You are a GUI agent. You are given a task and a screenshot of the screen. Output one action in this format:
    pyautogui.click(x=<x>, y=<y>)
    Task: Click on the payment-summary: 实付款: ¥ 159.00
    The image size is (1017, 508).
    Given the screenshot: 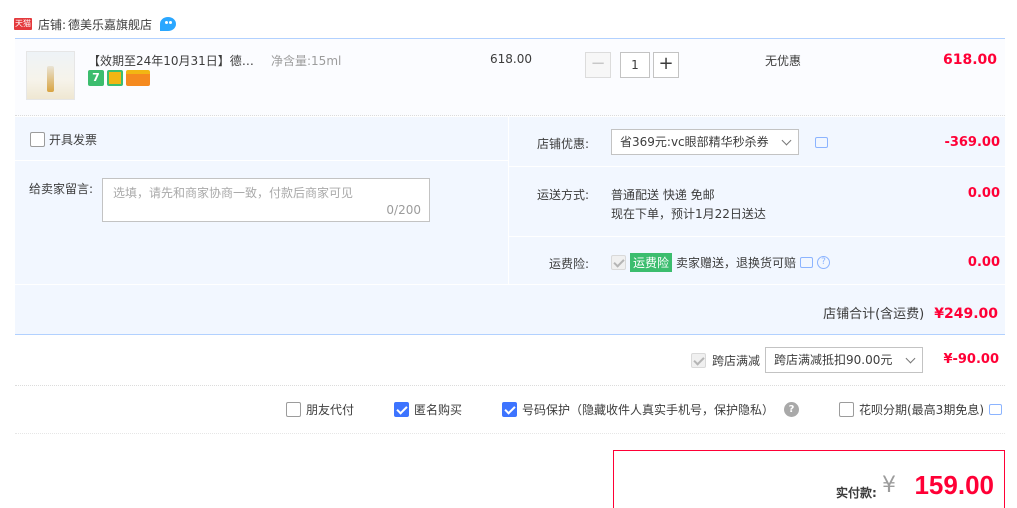 What is the action you would take?
    pyautogui.click(x=809, y=479)
    